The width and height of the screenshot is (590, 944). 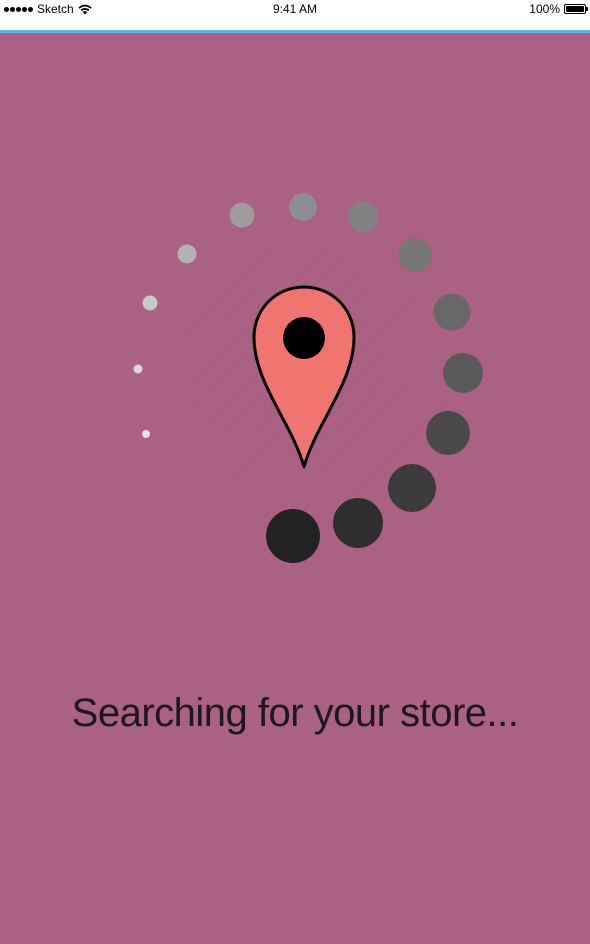 I want to click on battery-percentage: 100%, so click(x=544, y=9).